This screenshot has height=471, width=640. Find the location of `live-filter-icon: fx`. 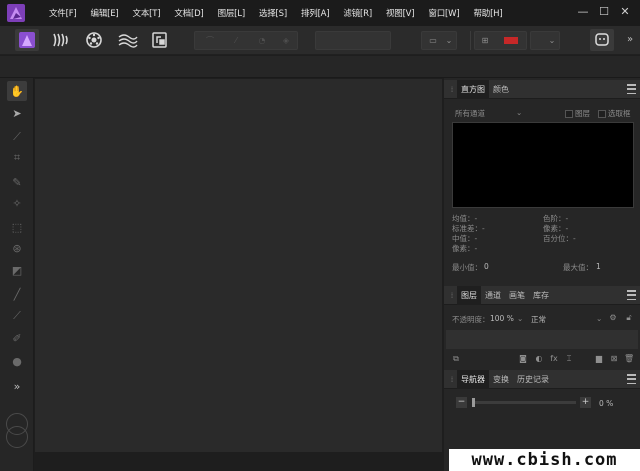

live-filter-icon: fx is located at coordinates (554, 359).